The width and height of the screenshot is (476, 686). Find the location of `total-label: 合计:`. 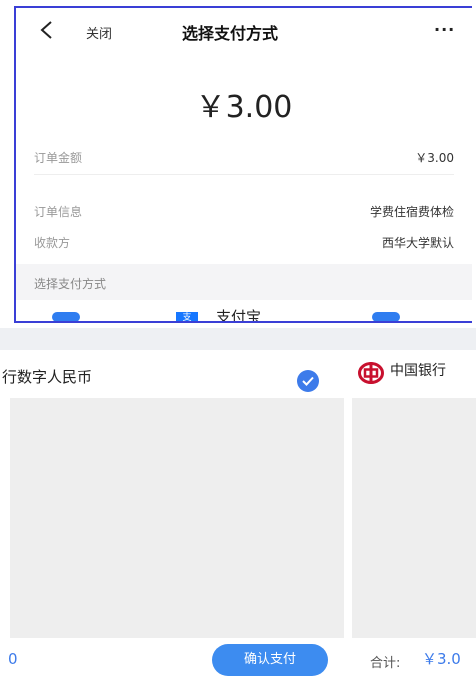

total-label: 合计: is located at coordinates (385, 663).